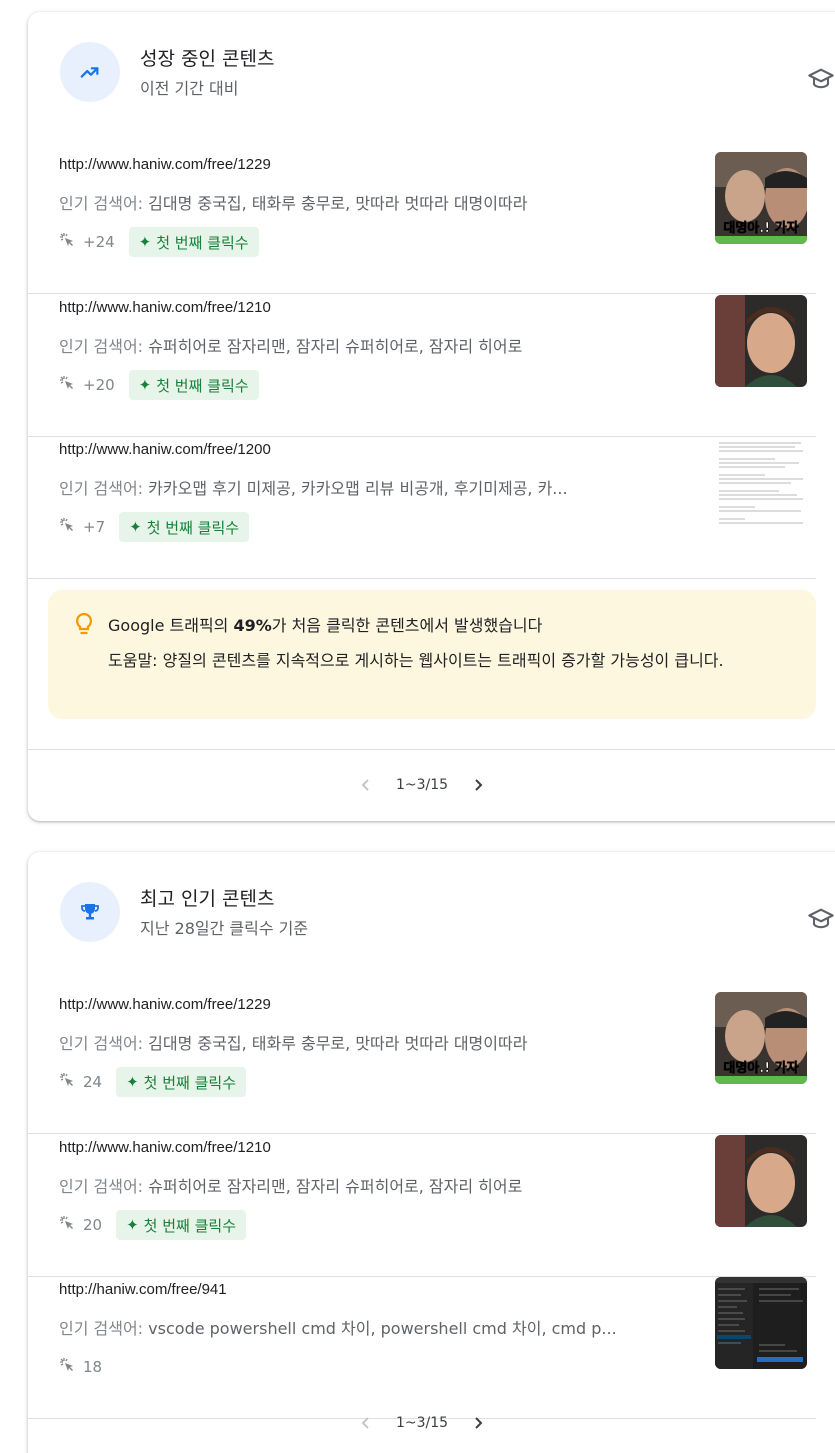 This screenshot has width=835, height=1453. Describe the element at coordinates (431, 749) in the screenshot. I see `divider` at that location.